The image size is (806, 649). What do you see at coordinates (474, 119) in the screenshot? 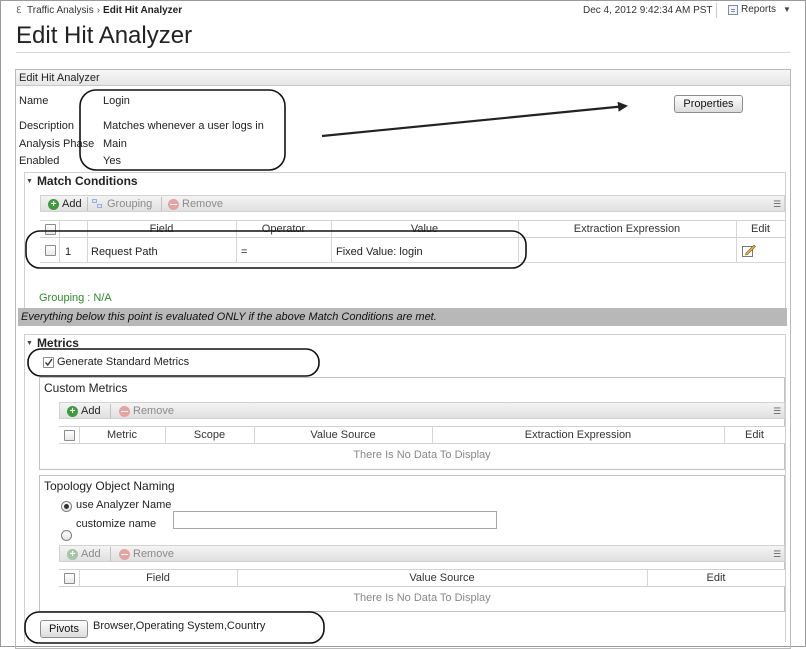
I see `arrow-to-properties` at bounding box center [474, 119].